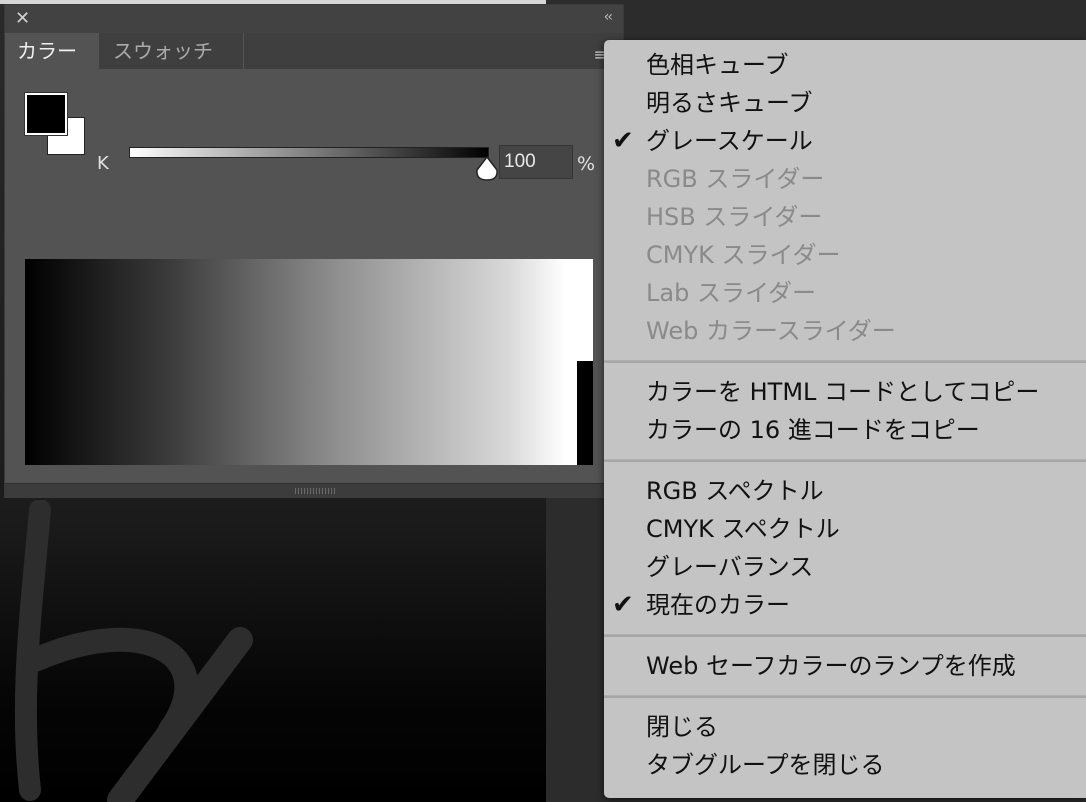 Image resolution: width=1086 pixels, height=802 pixels. I want to click on ramp-white-swatch, so click(585, 310).